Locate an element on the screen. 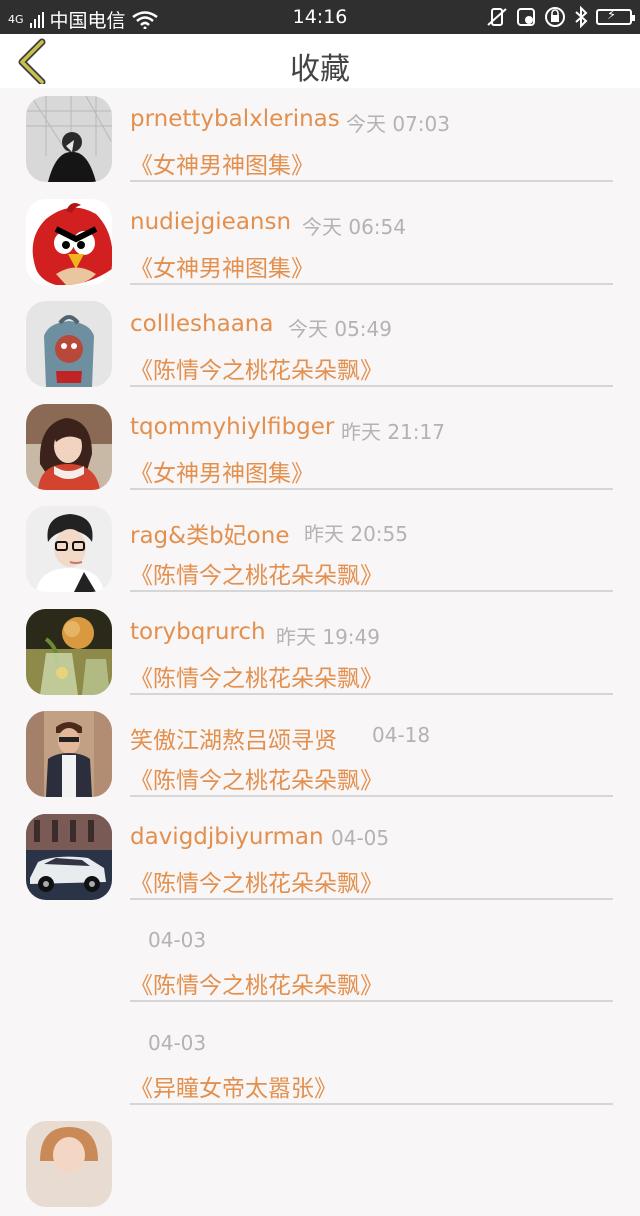 This screenshot has height=1216, width=640. list-item: davigdjbiyurman 04-05 《陈情今之桃花朵朵飘》 is located at coordinates (320, 857).